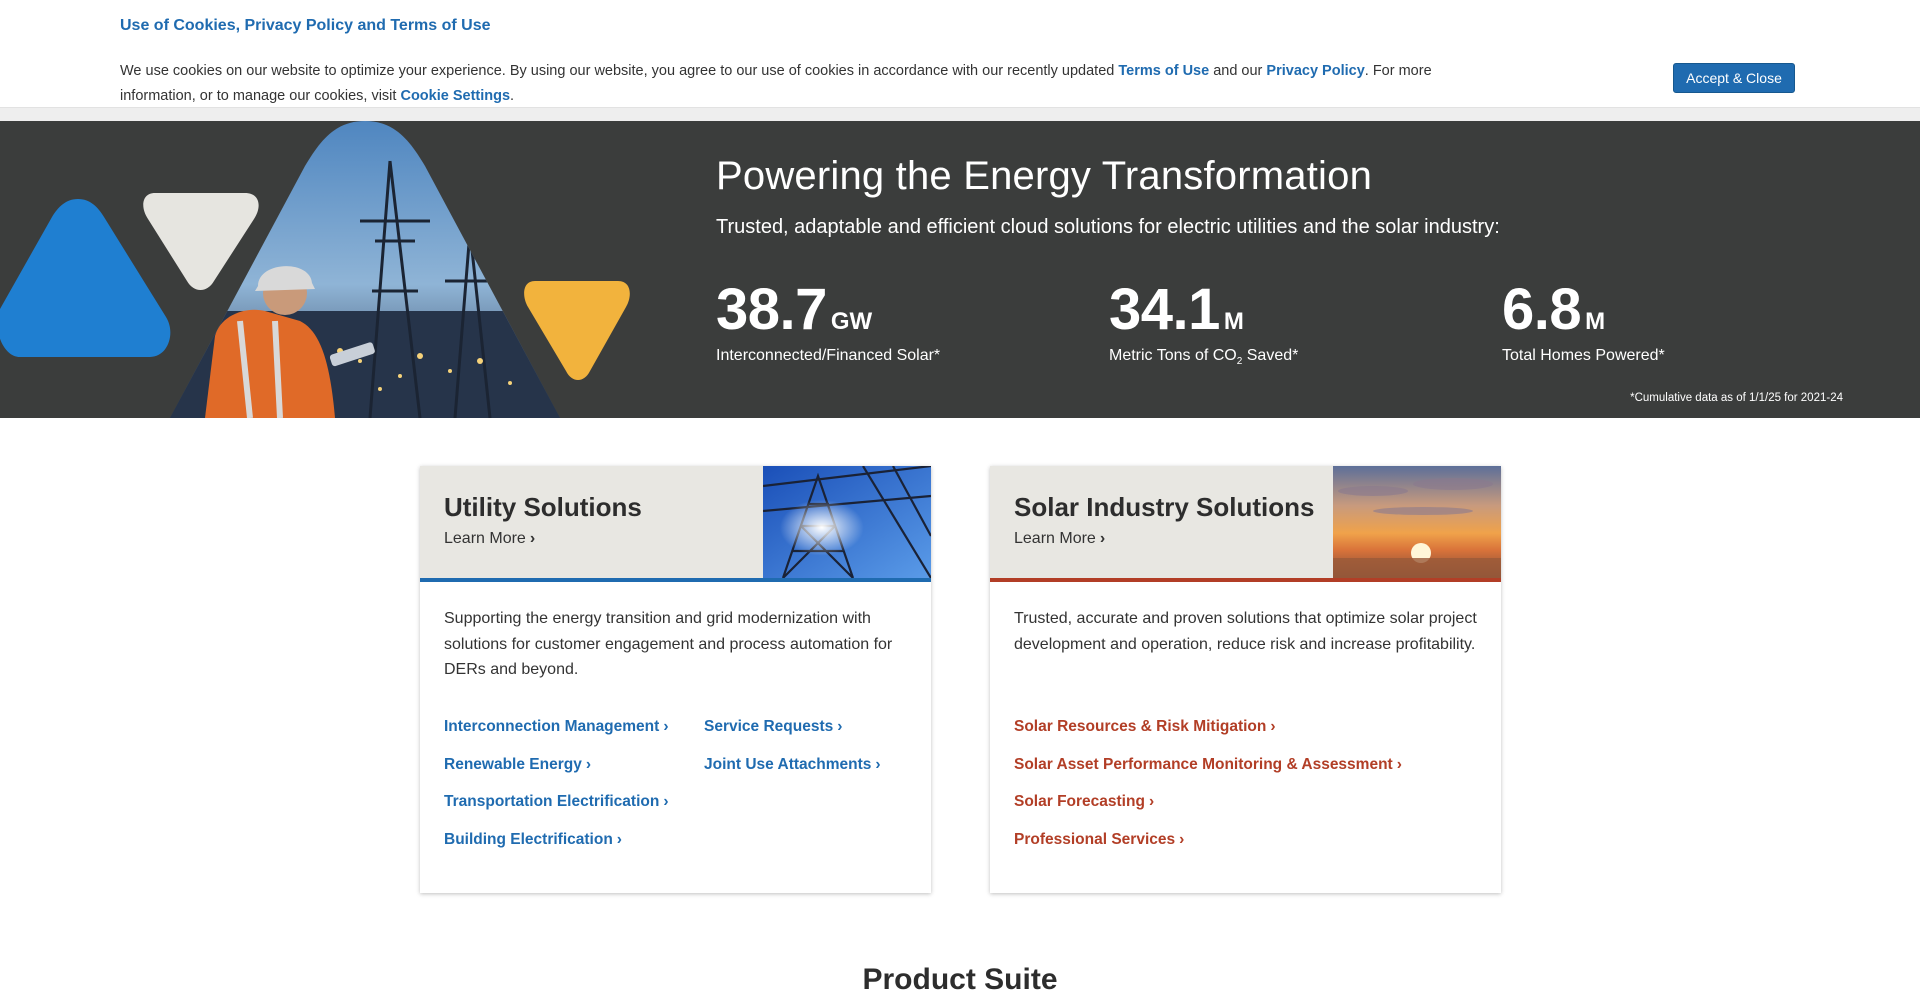  What do you see at coordinates (1095, 839) in the screenshot?
I see `link-label: Professional Services` at bounding box center [1095, 839].